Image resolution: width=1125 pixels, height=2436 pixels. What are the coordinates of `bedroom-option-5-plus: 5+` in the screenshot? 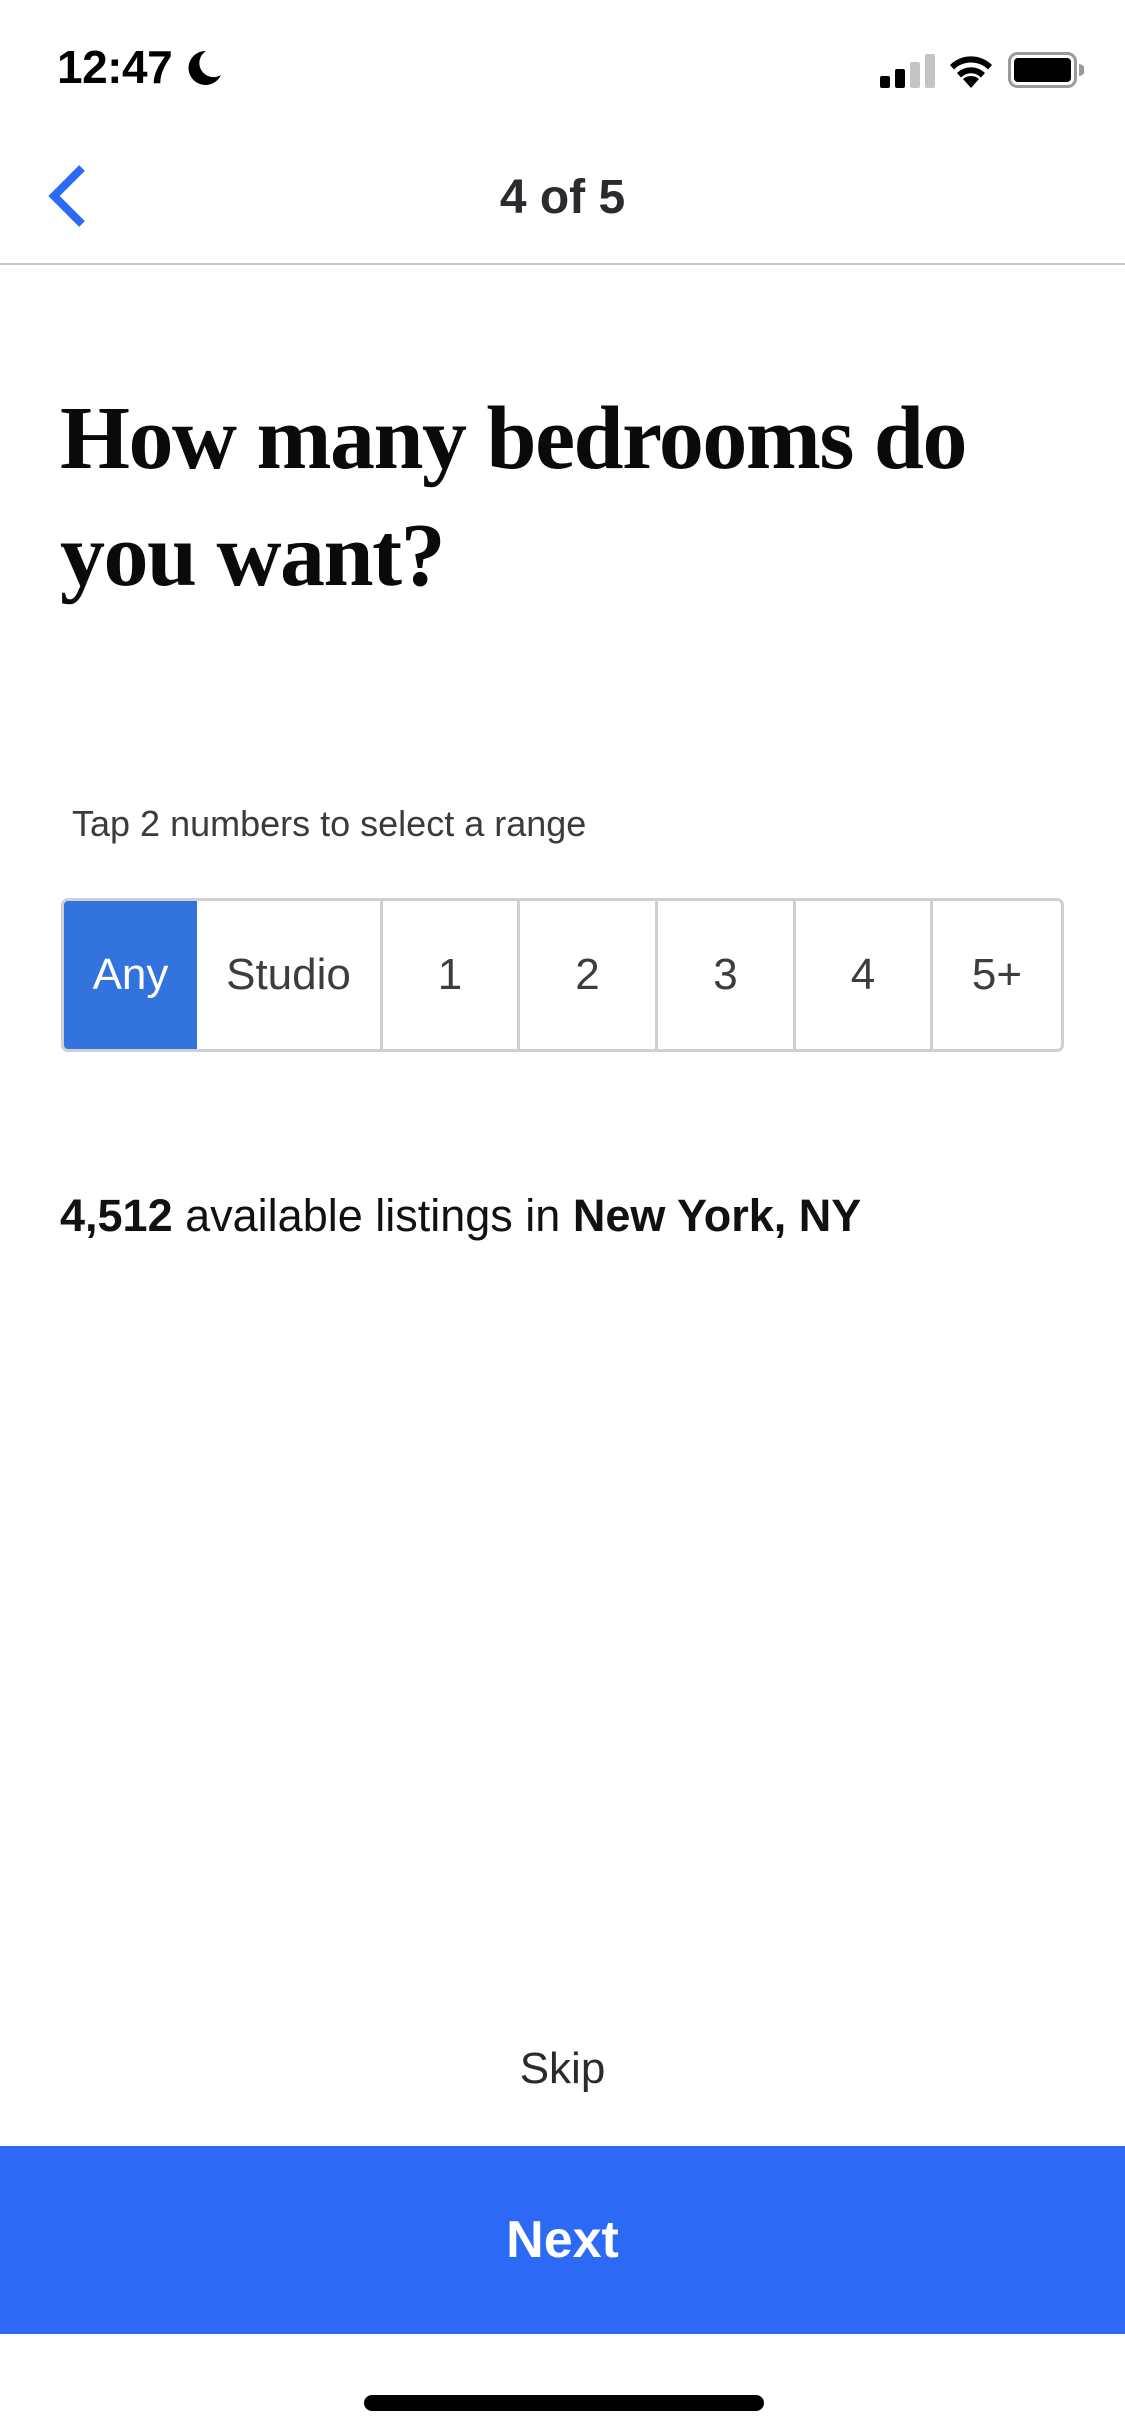 It's located at (995, 975).